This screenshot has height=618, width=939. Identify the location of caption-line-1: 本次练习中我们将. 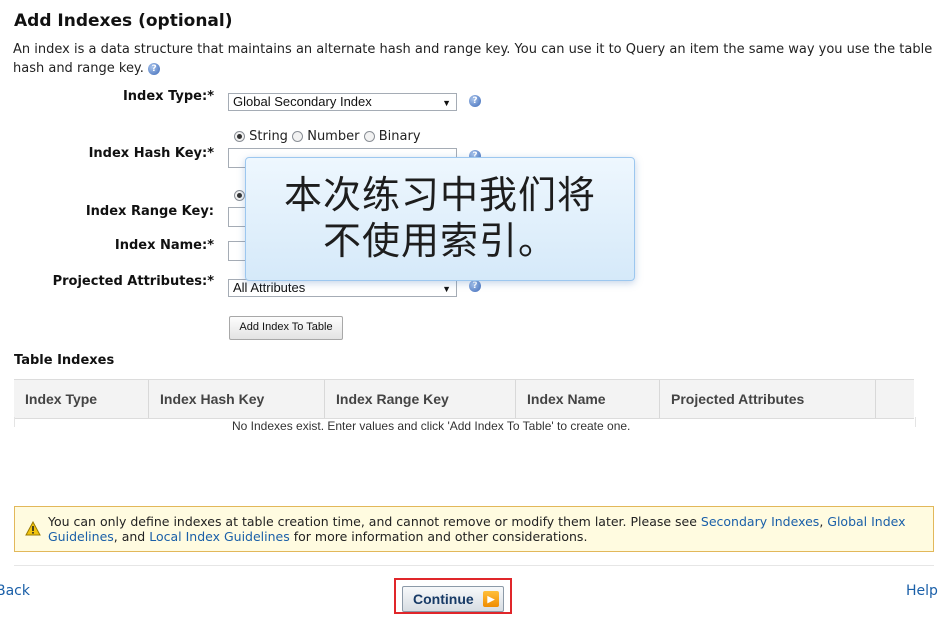
(439, 195).